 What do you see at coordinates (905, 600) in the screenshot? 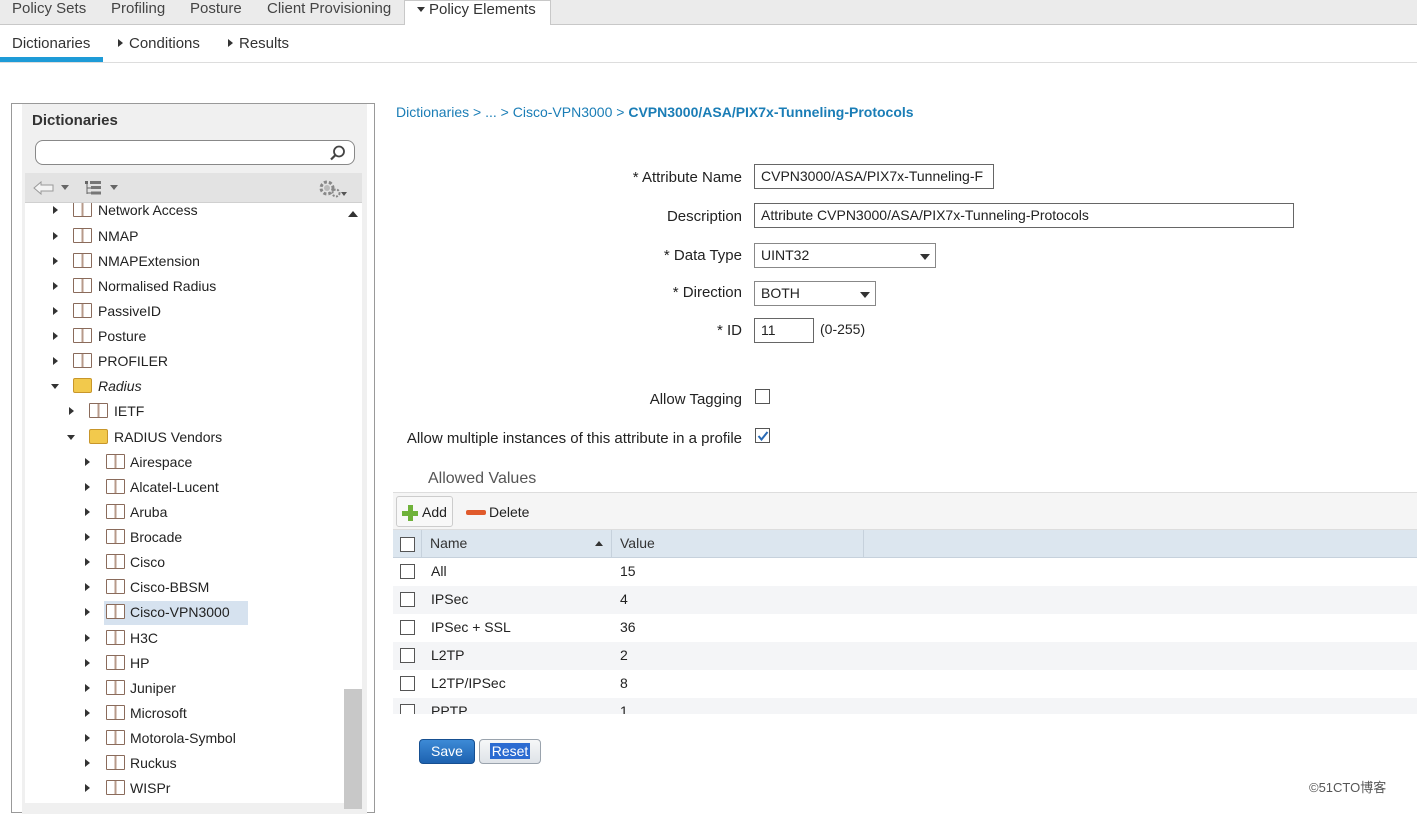
I see `table-row: IPSec 4` at bounding box center [905, 600].